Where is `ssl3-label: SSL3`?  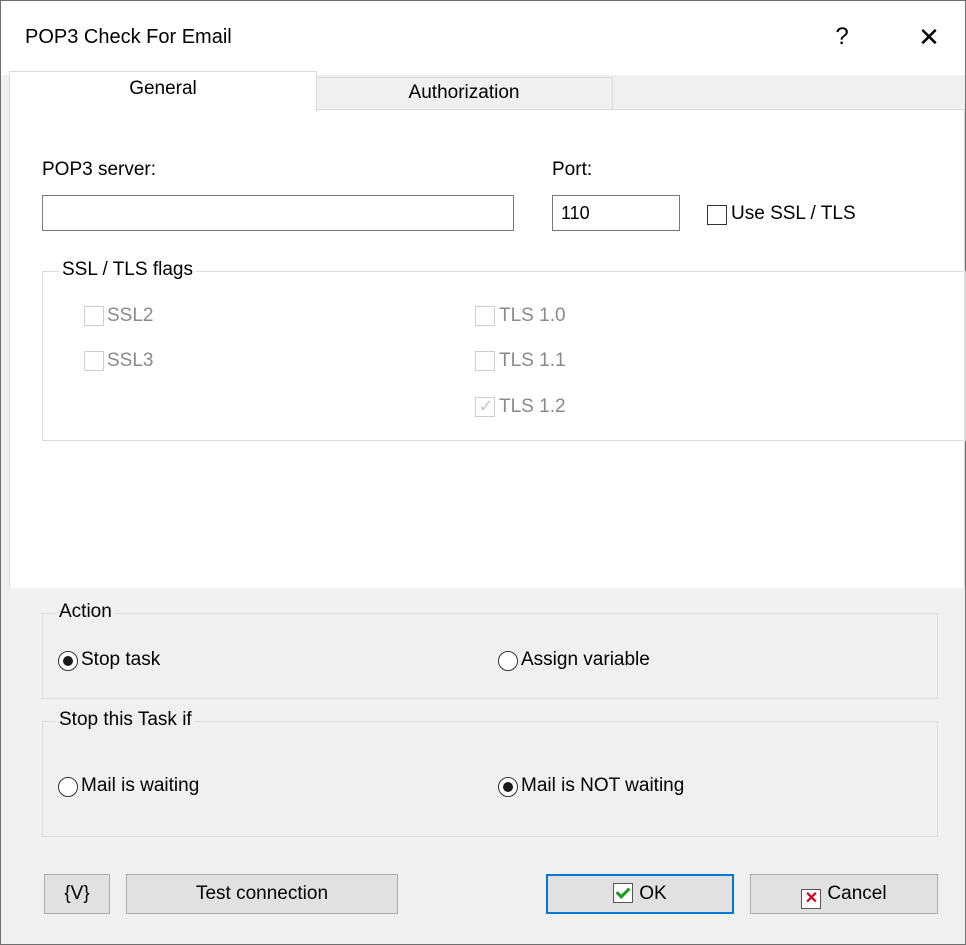
ssl3-label: SSL3 is located at coordinates (130, 360).